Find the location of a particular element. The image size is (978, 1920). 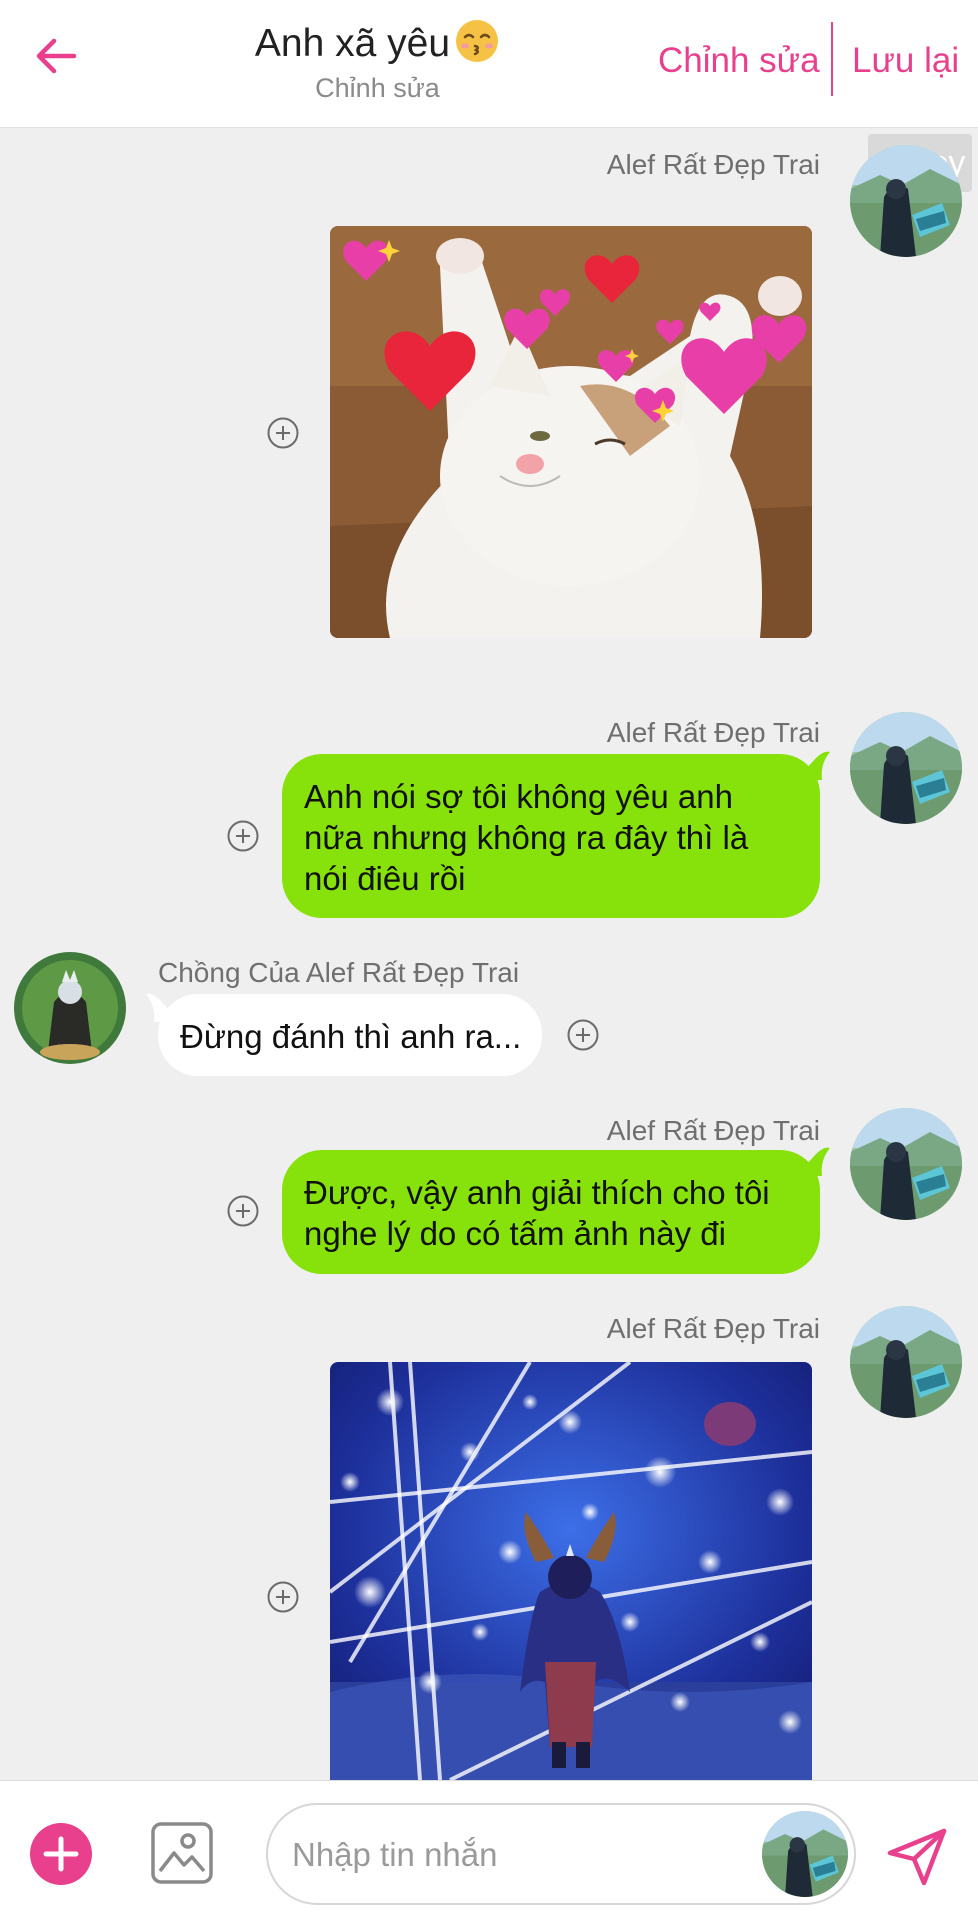

gallery-button is located at coordinates (182, 1853).